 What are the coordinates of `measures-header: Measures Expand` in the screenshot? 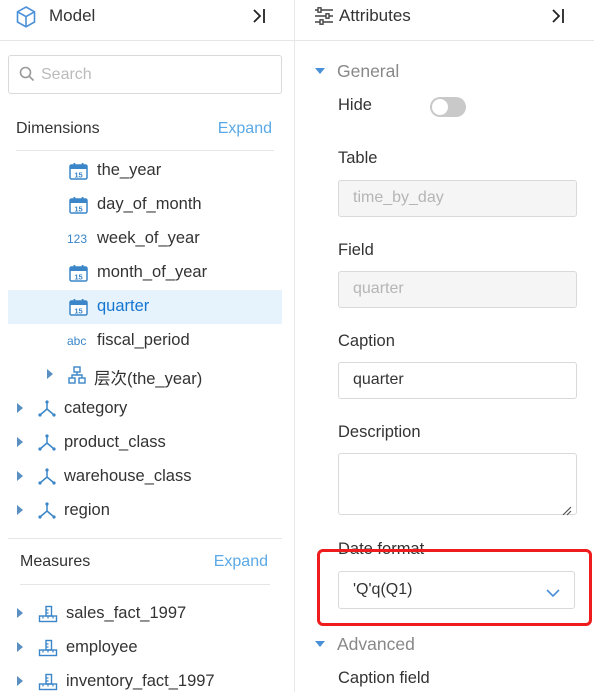 It's located at (144, 565).